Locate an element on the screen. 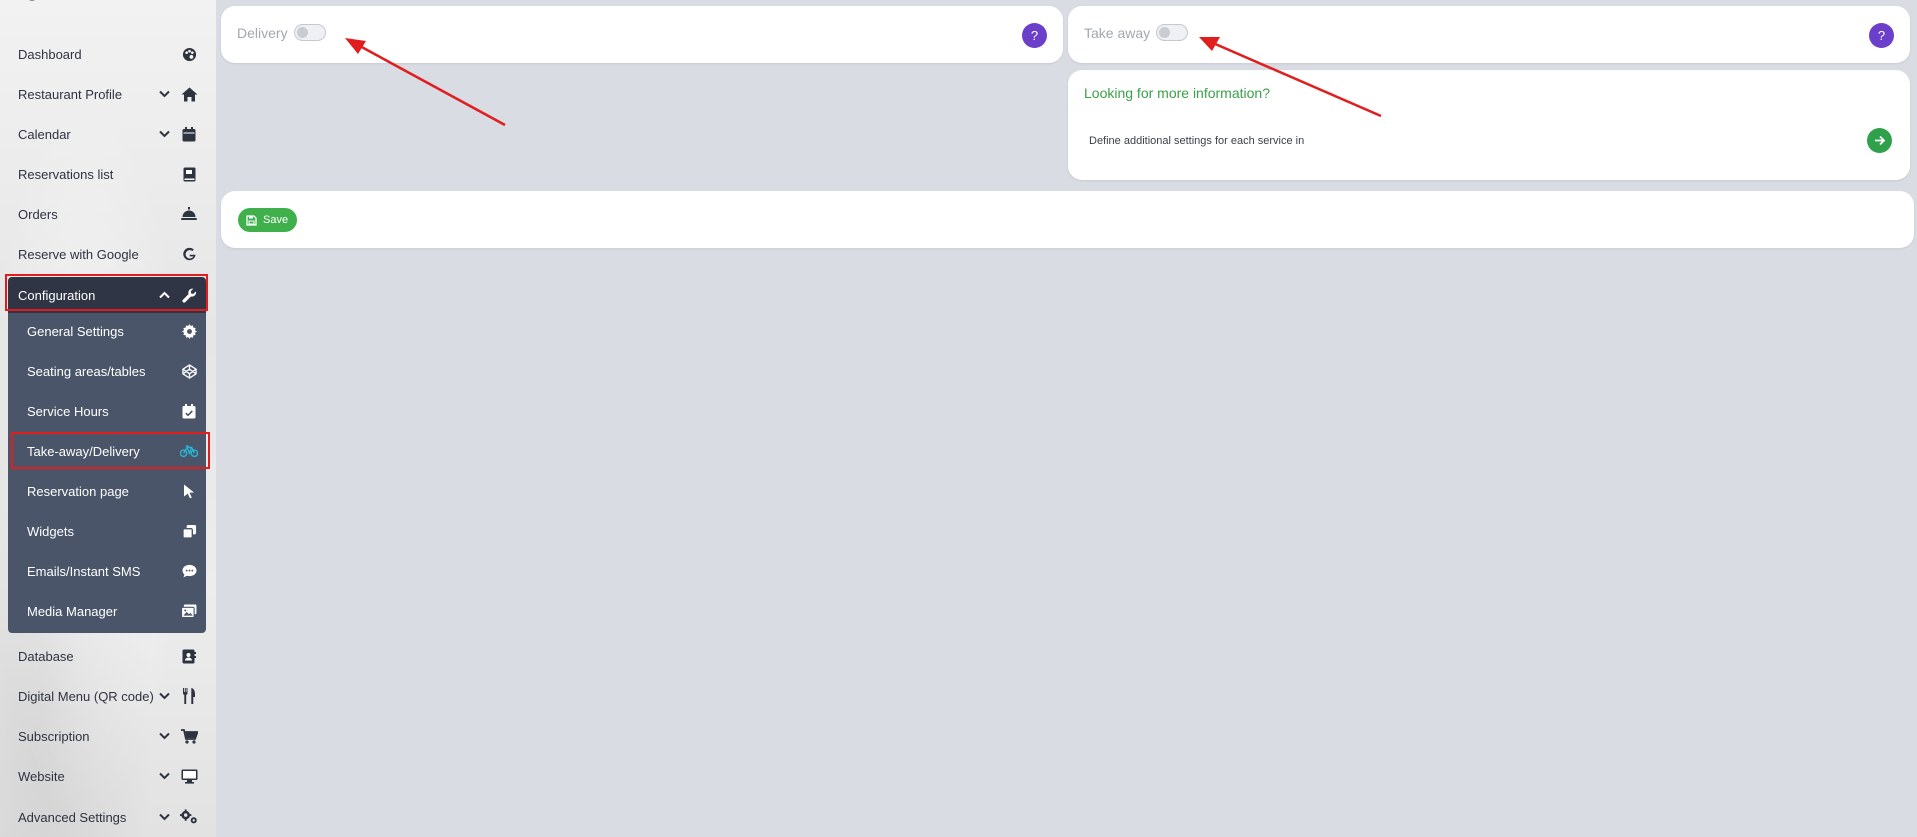 Image resolution: width=1917 pixels, height=837 pixels. sidebar-item-configuration: Configuration is located at coordinates (107, 295).